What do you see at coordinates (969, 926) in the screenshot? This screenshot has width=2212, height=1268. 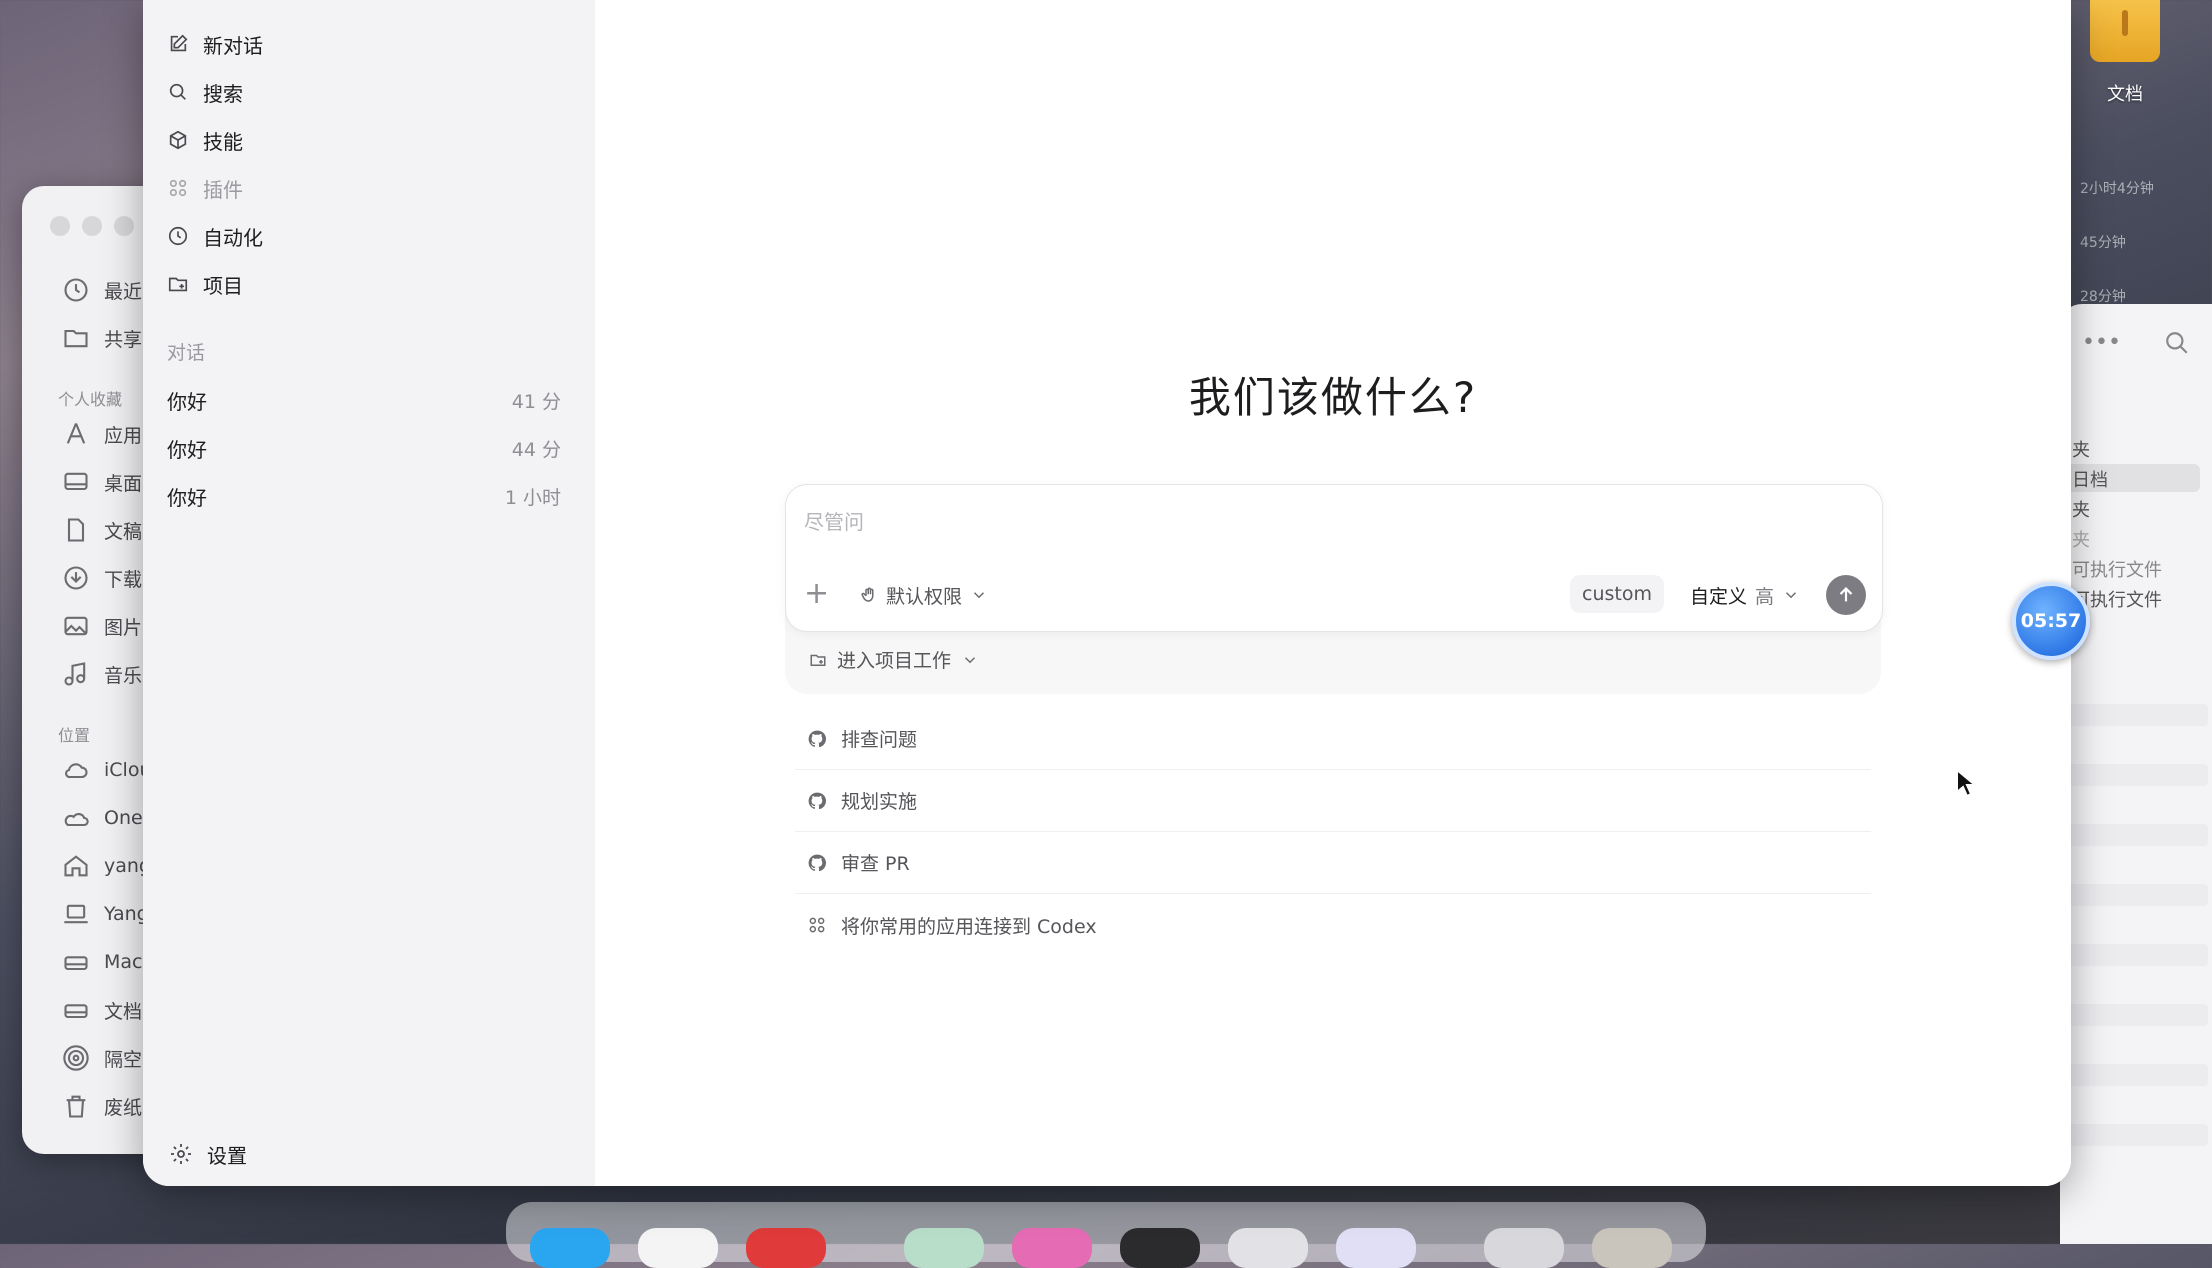 I see `suggestion-label: 将你常用的应用连接到 Codex` at bounding box center [969, 926].